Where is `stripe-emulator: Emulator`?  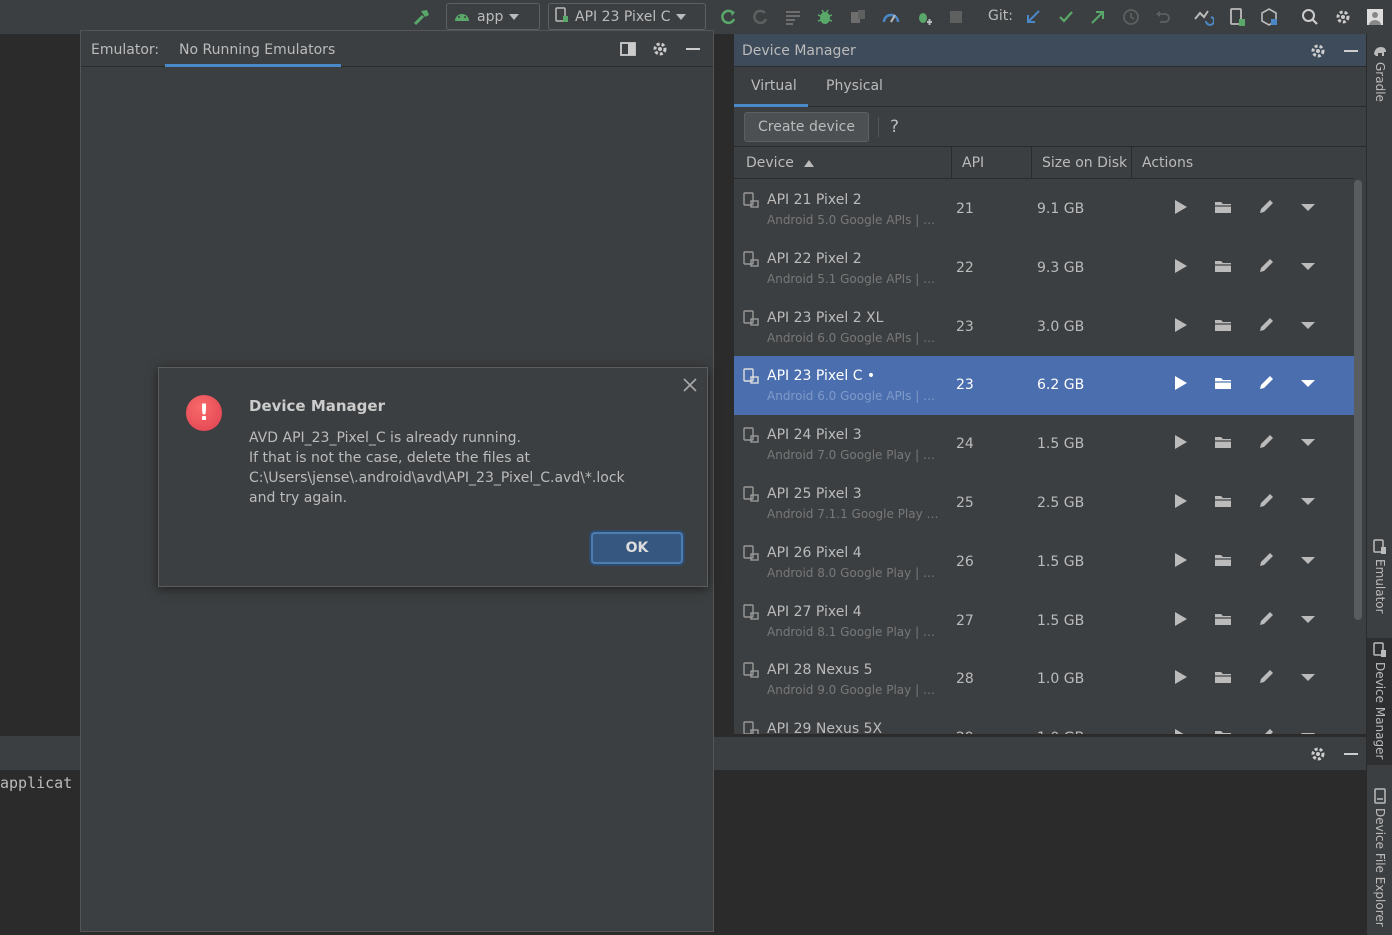
stripe-emulator: Emulator is located at coordinates (1379, 576).